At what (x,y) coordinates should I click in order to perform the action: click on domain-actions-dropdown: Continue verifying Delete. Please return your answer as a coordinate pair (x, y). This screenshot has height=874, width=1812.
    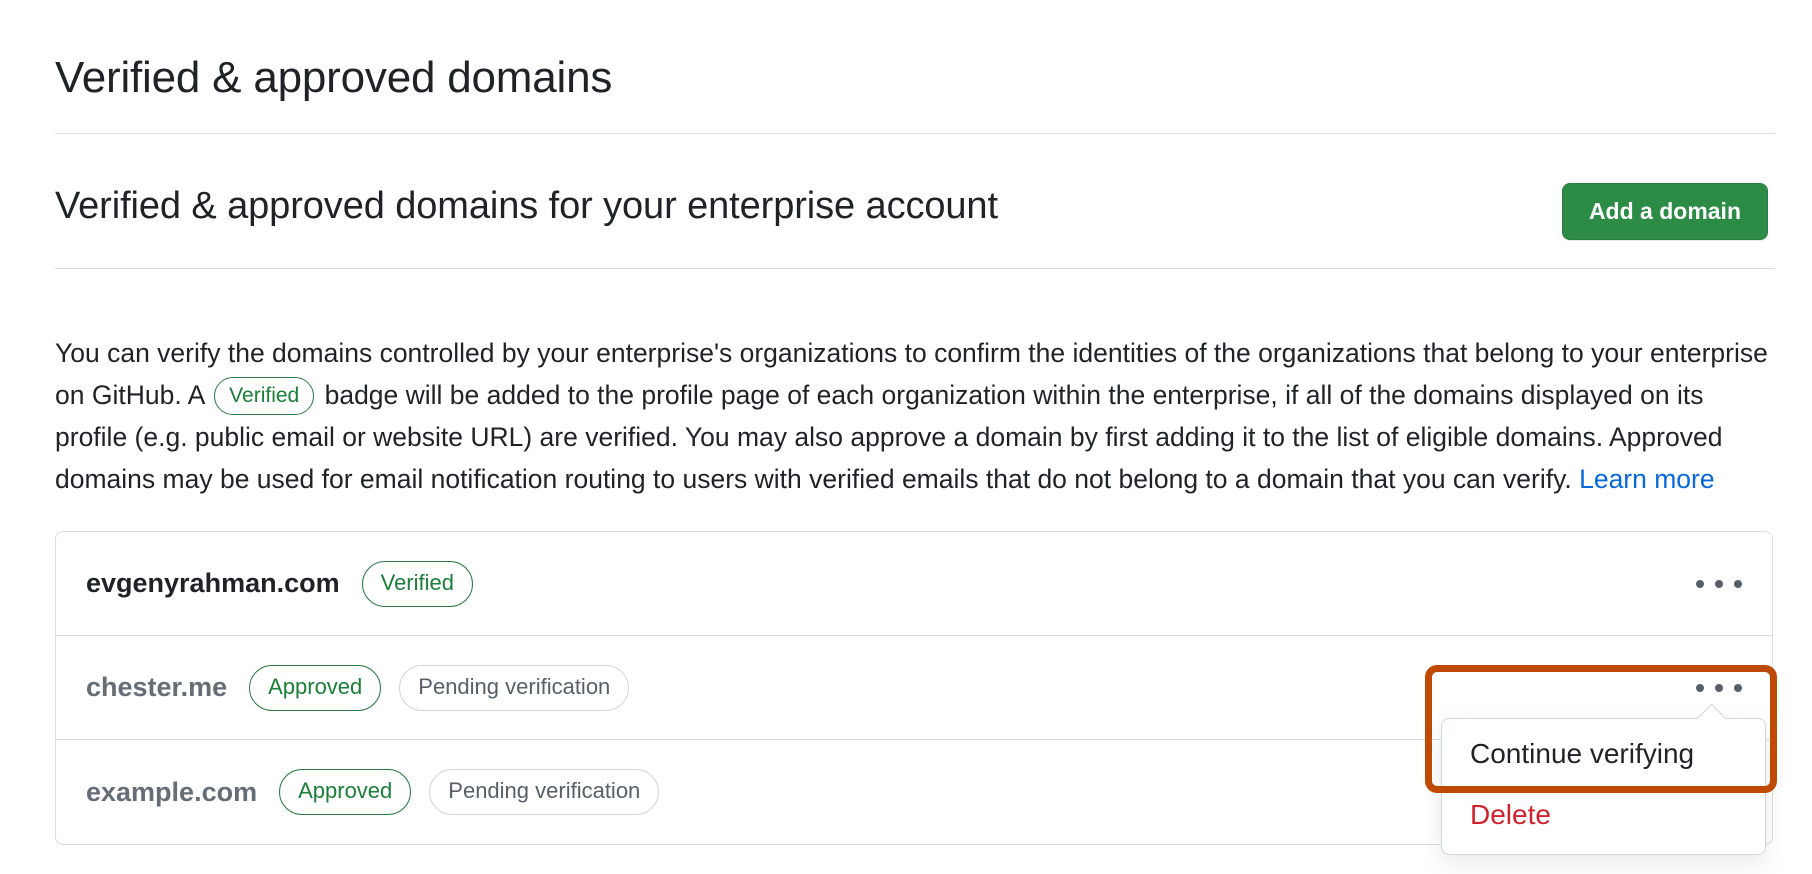
    Looking at the image, I should click on (1603, 786).